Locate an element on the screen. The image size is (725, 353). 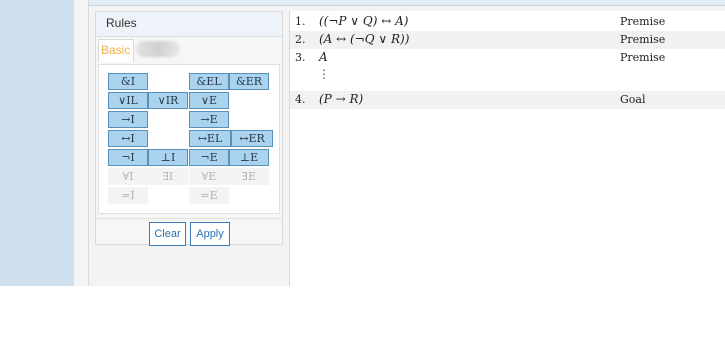
rules-footer: Clear Apply is located at coordinates (189, 232).